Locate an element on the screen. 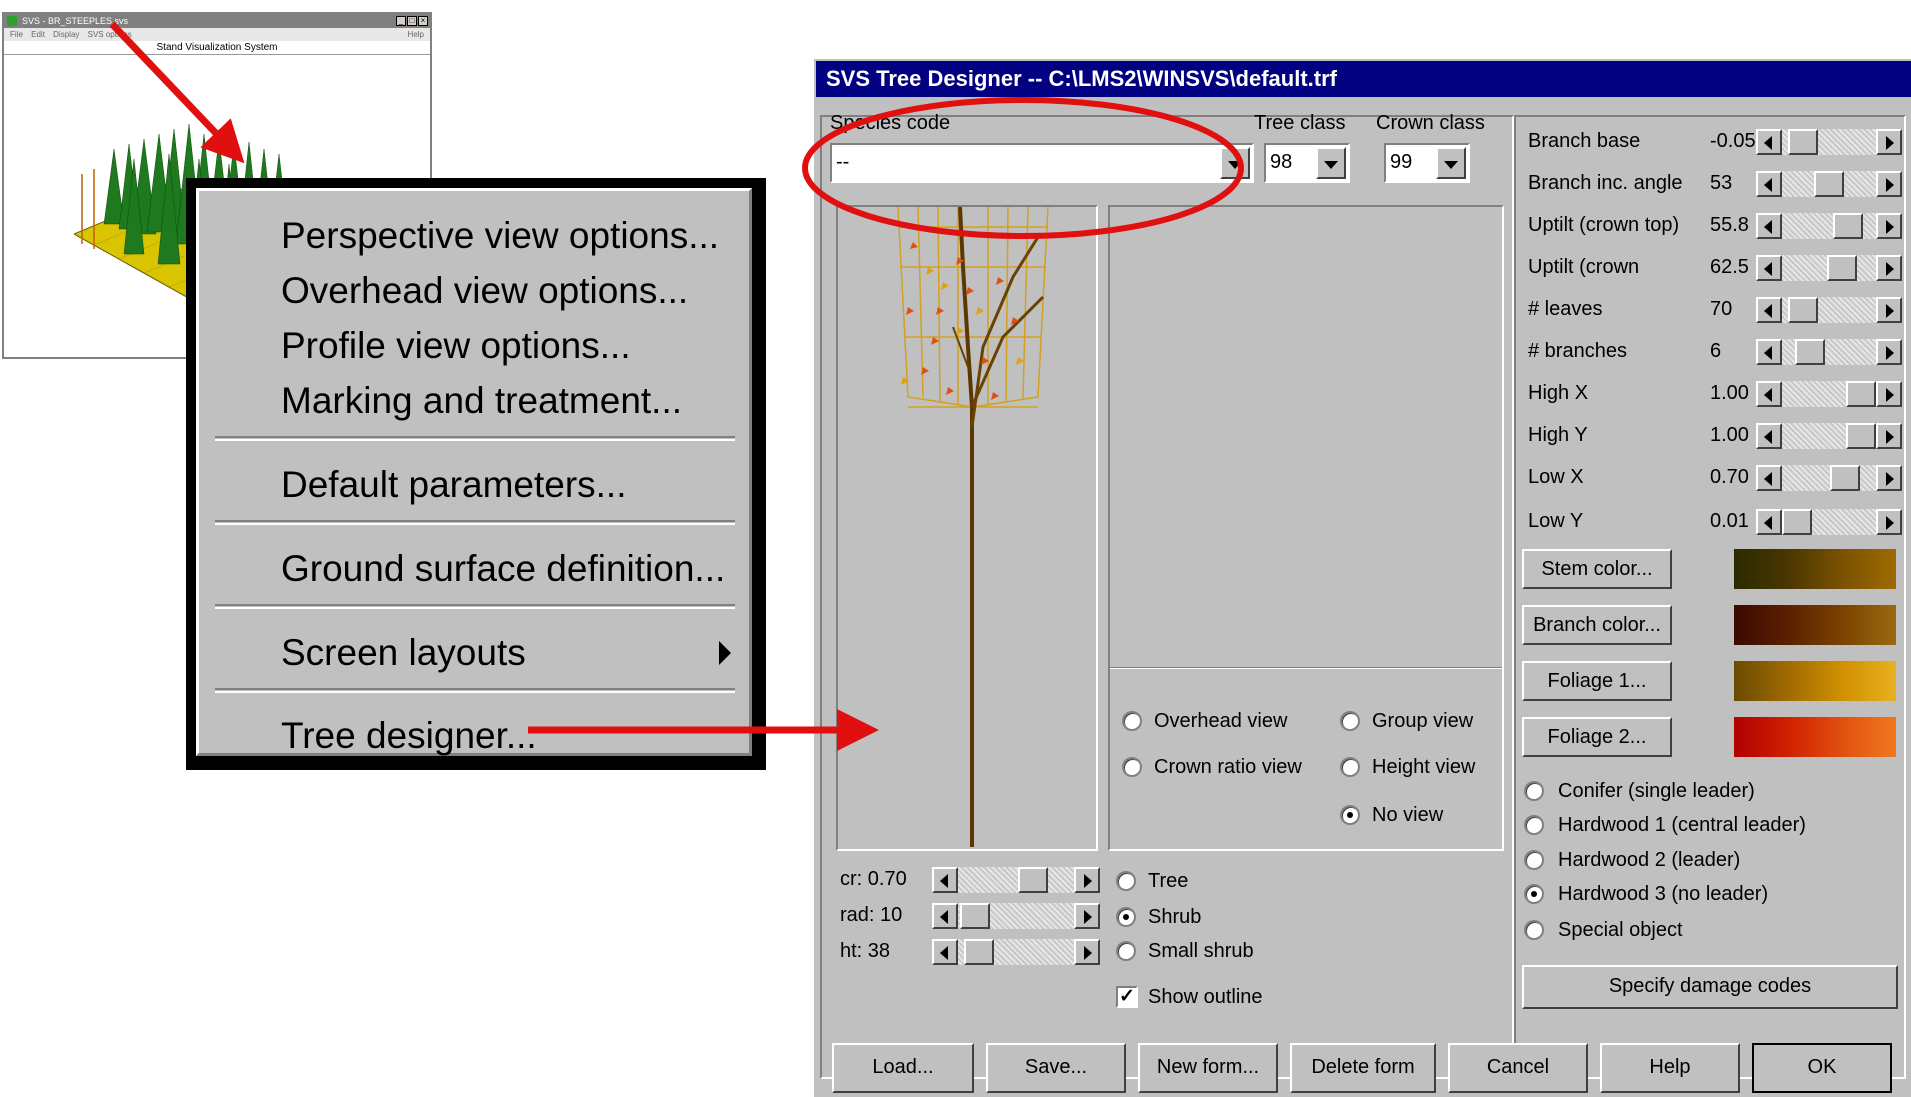 This screenshot has height=1097, width=1911. crown-ratio-scrollbar is located at coordinates (1016, 880).